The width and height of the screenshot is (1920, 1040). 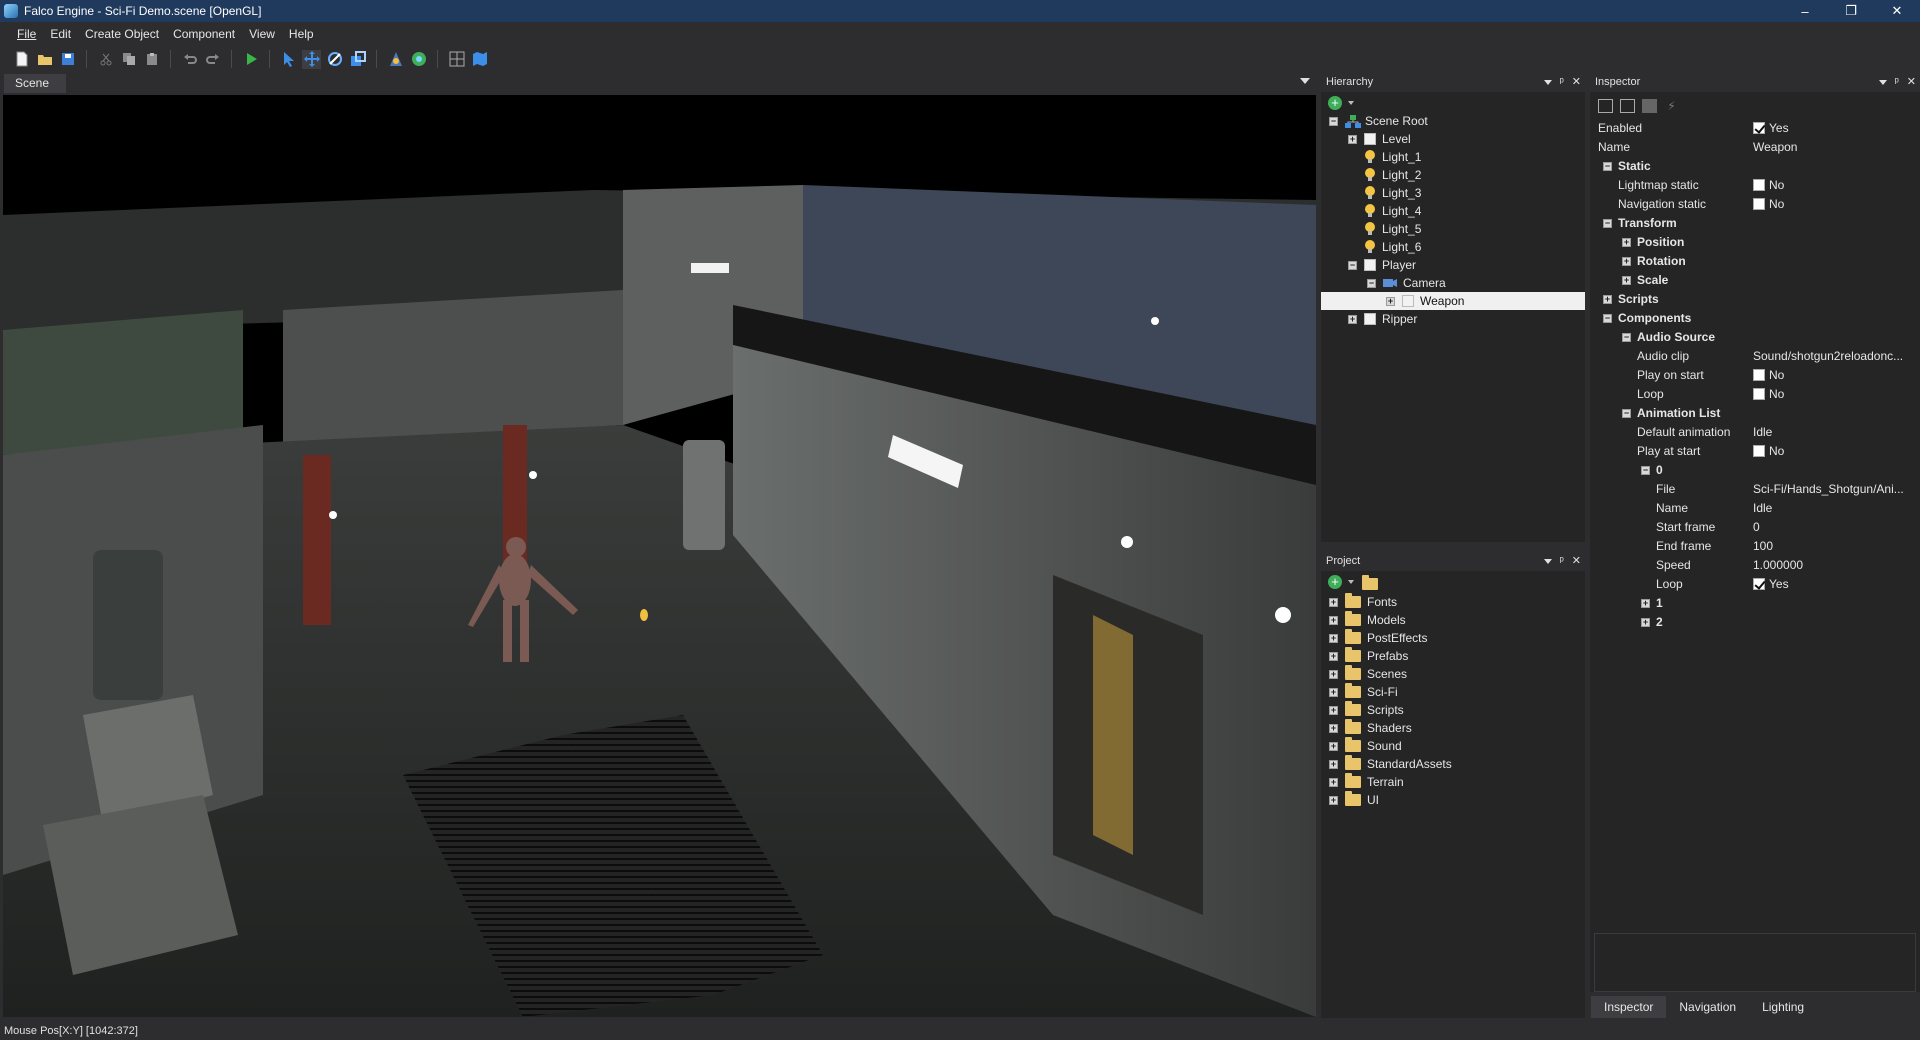 I want to click on project-folder-item: + Shaders, so click(x=1370, y=728).